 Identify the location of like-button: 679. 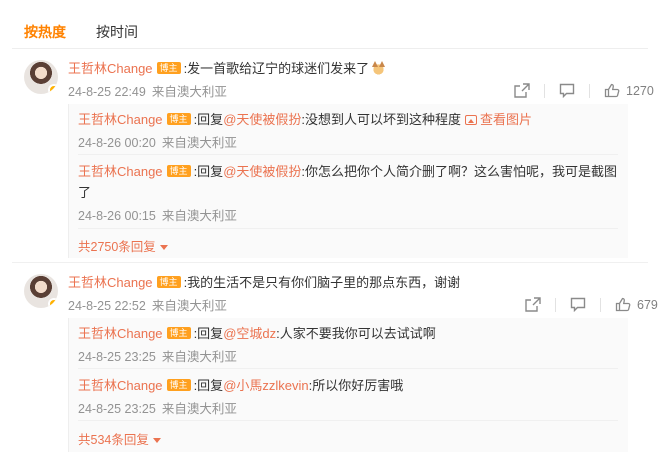
(636, 304).